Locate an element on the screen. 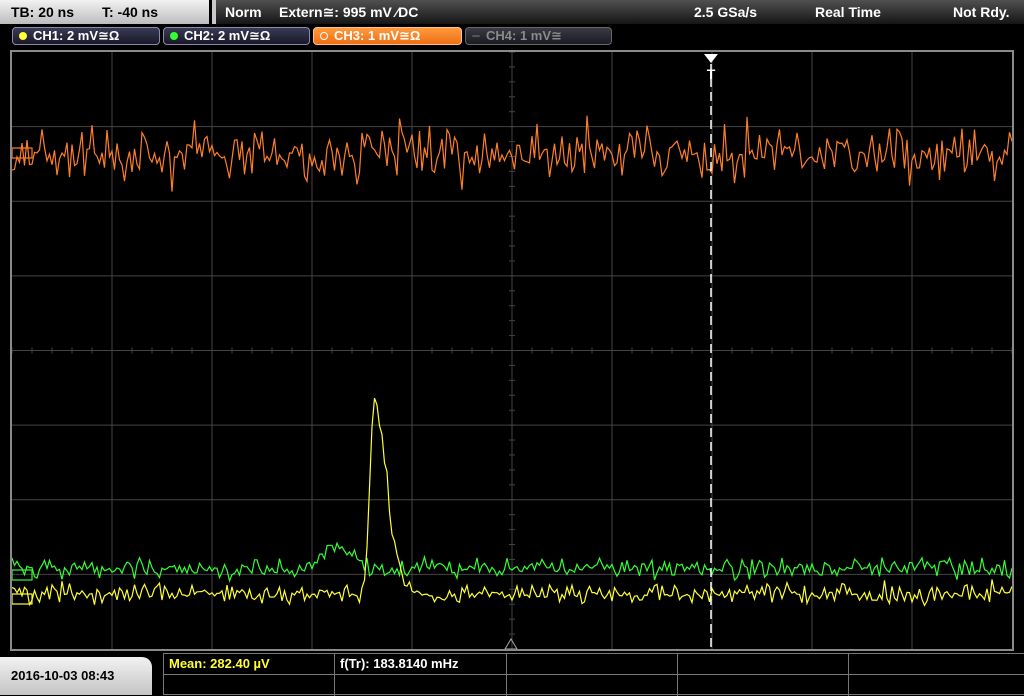 This screenshot has height=696, width=1024. timebase-panel: TB: 20 ns T: -40 ns is located at coordinates (106, 12).